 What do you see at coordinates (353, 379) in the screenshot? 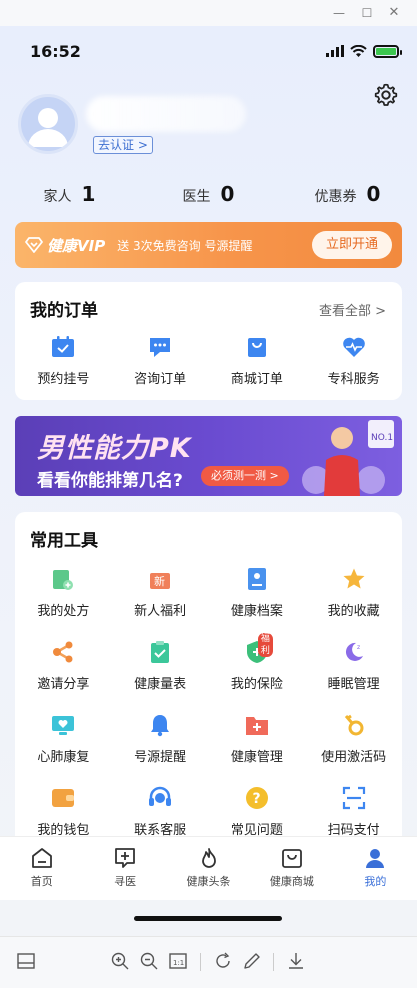
I see `order-label: 专科服务` at bounding box center [353, 379].